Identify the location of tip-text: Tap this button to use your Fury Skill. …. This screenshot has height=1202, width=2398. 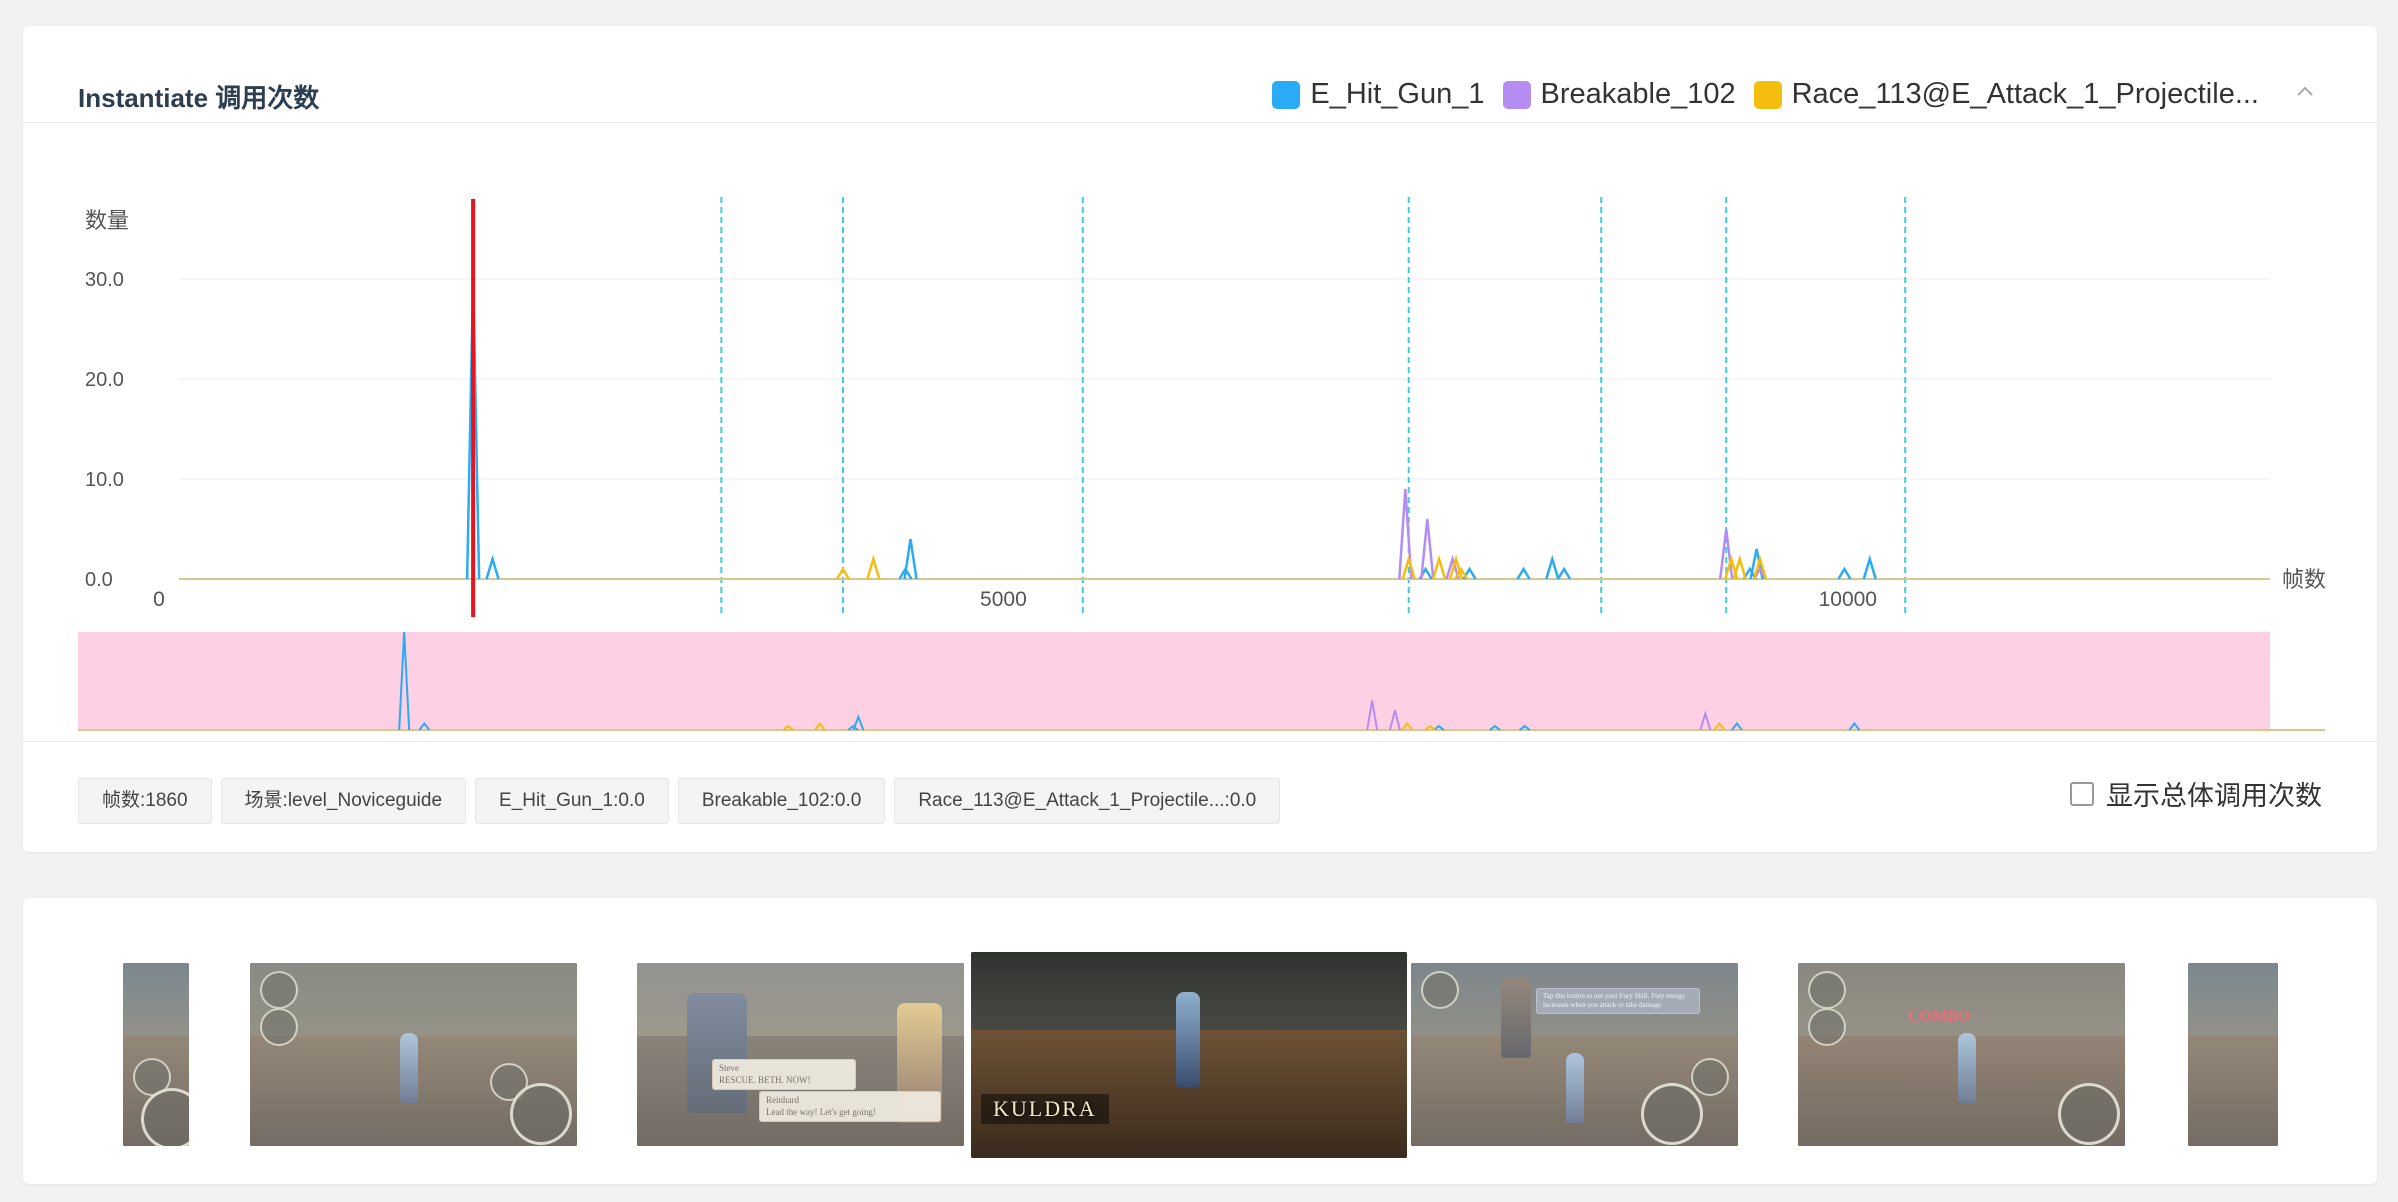
(1614, 1001).